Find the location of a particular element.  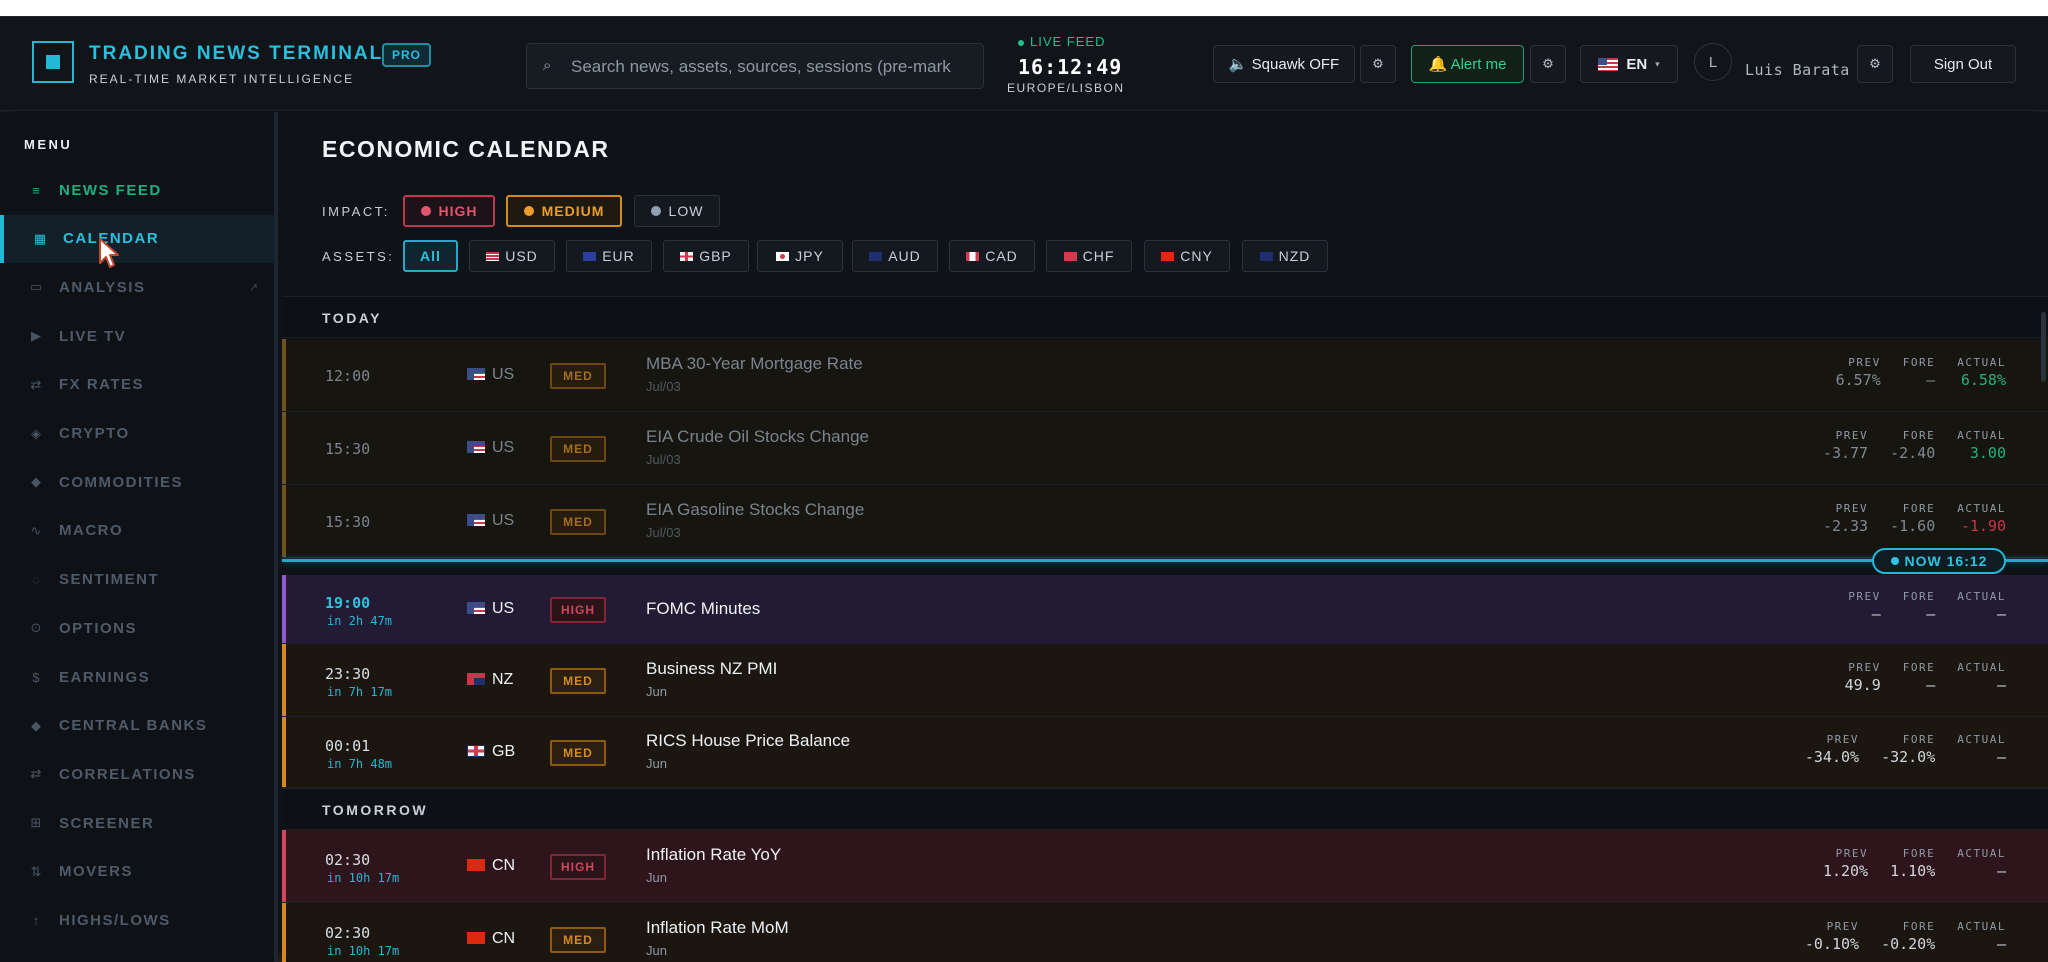

impact-filter-label: LOW is located at coordinates (686, 211).